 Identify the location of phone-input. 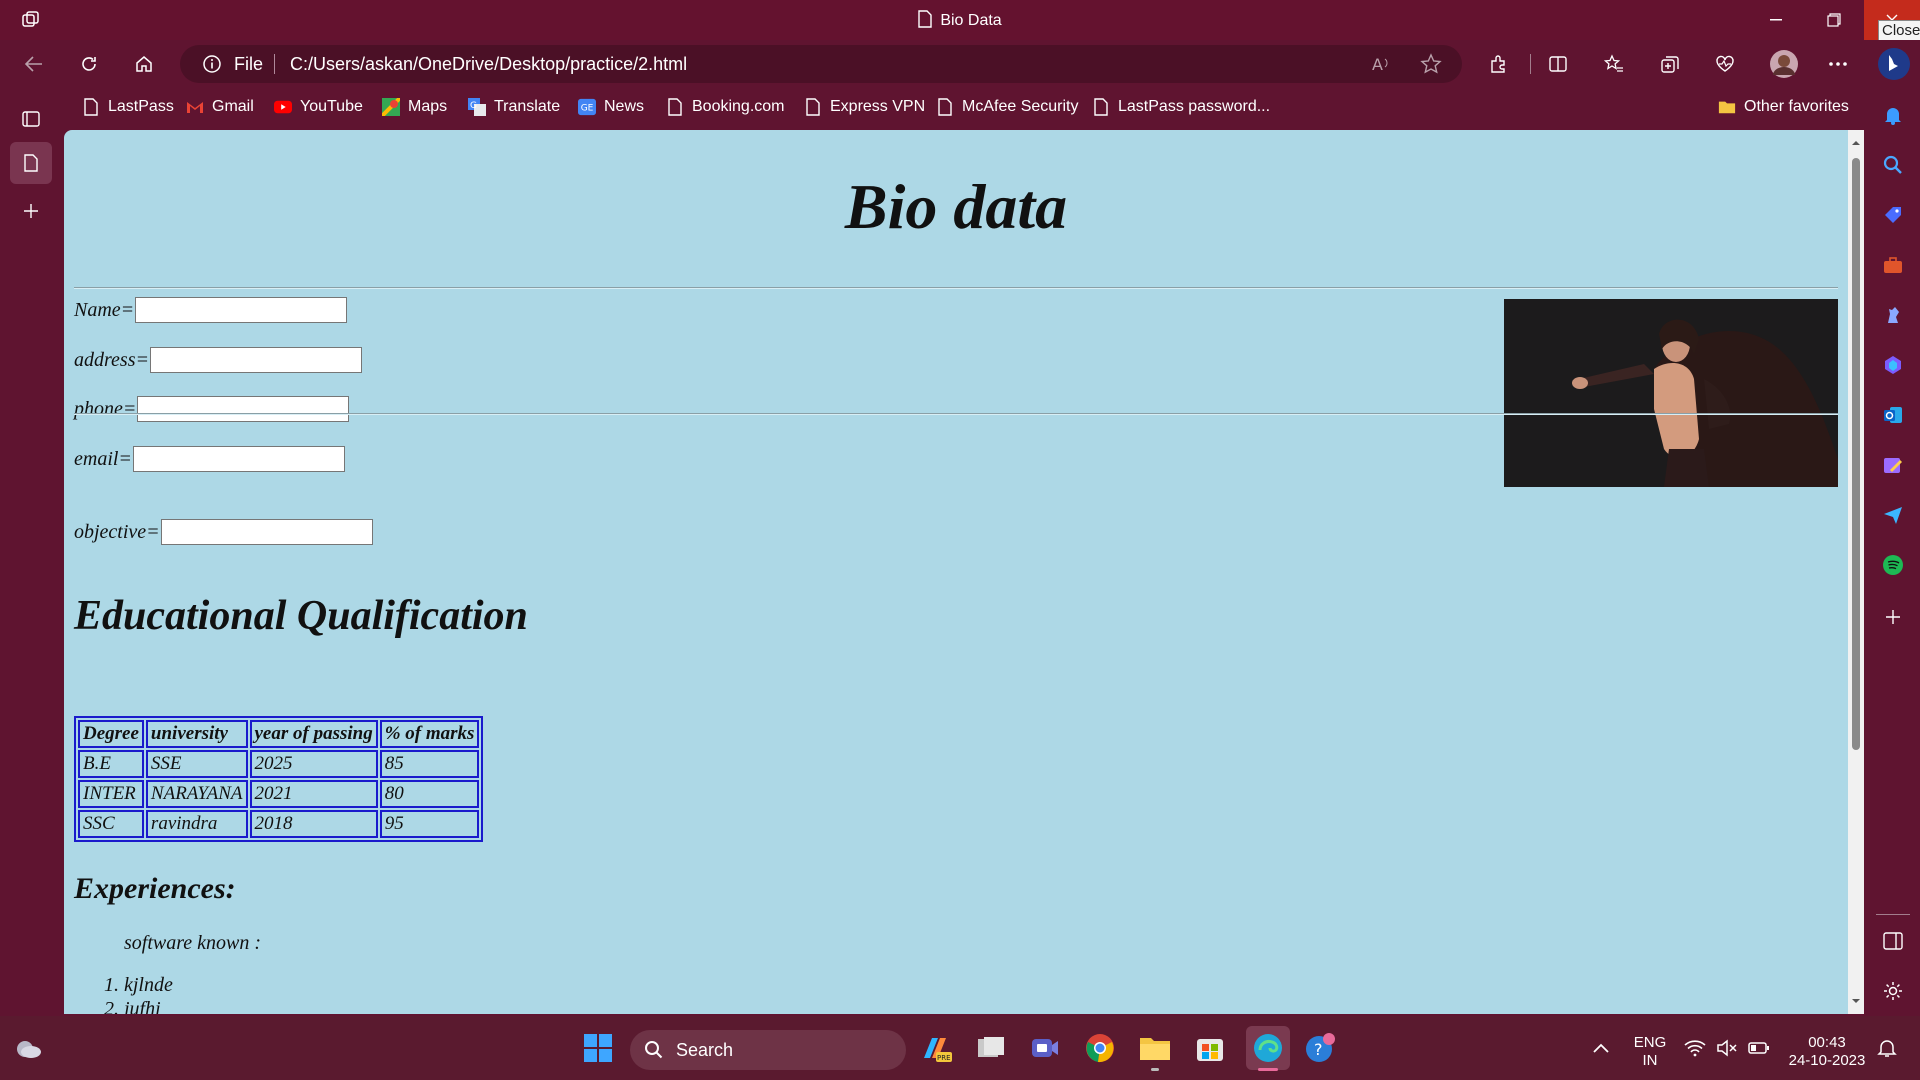
(243, 409).